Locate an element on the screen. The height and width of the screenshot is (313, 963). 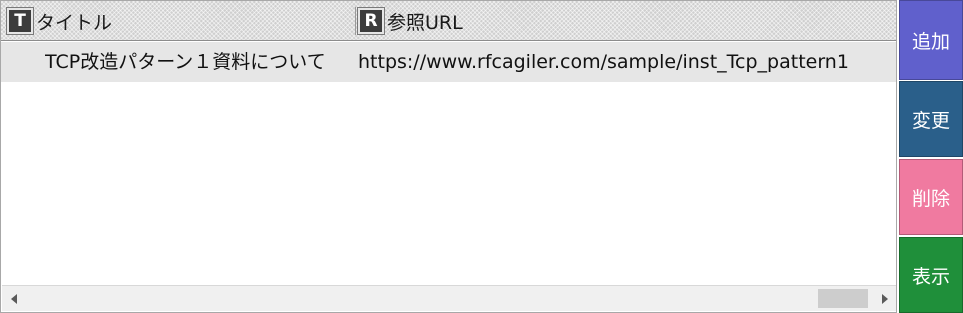
reference-type-icon: R is located at coordinates (371, 21).